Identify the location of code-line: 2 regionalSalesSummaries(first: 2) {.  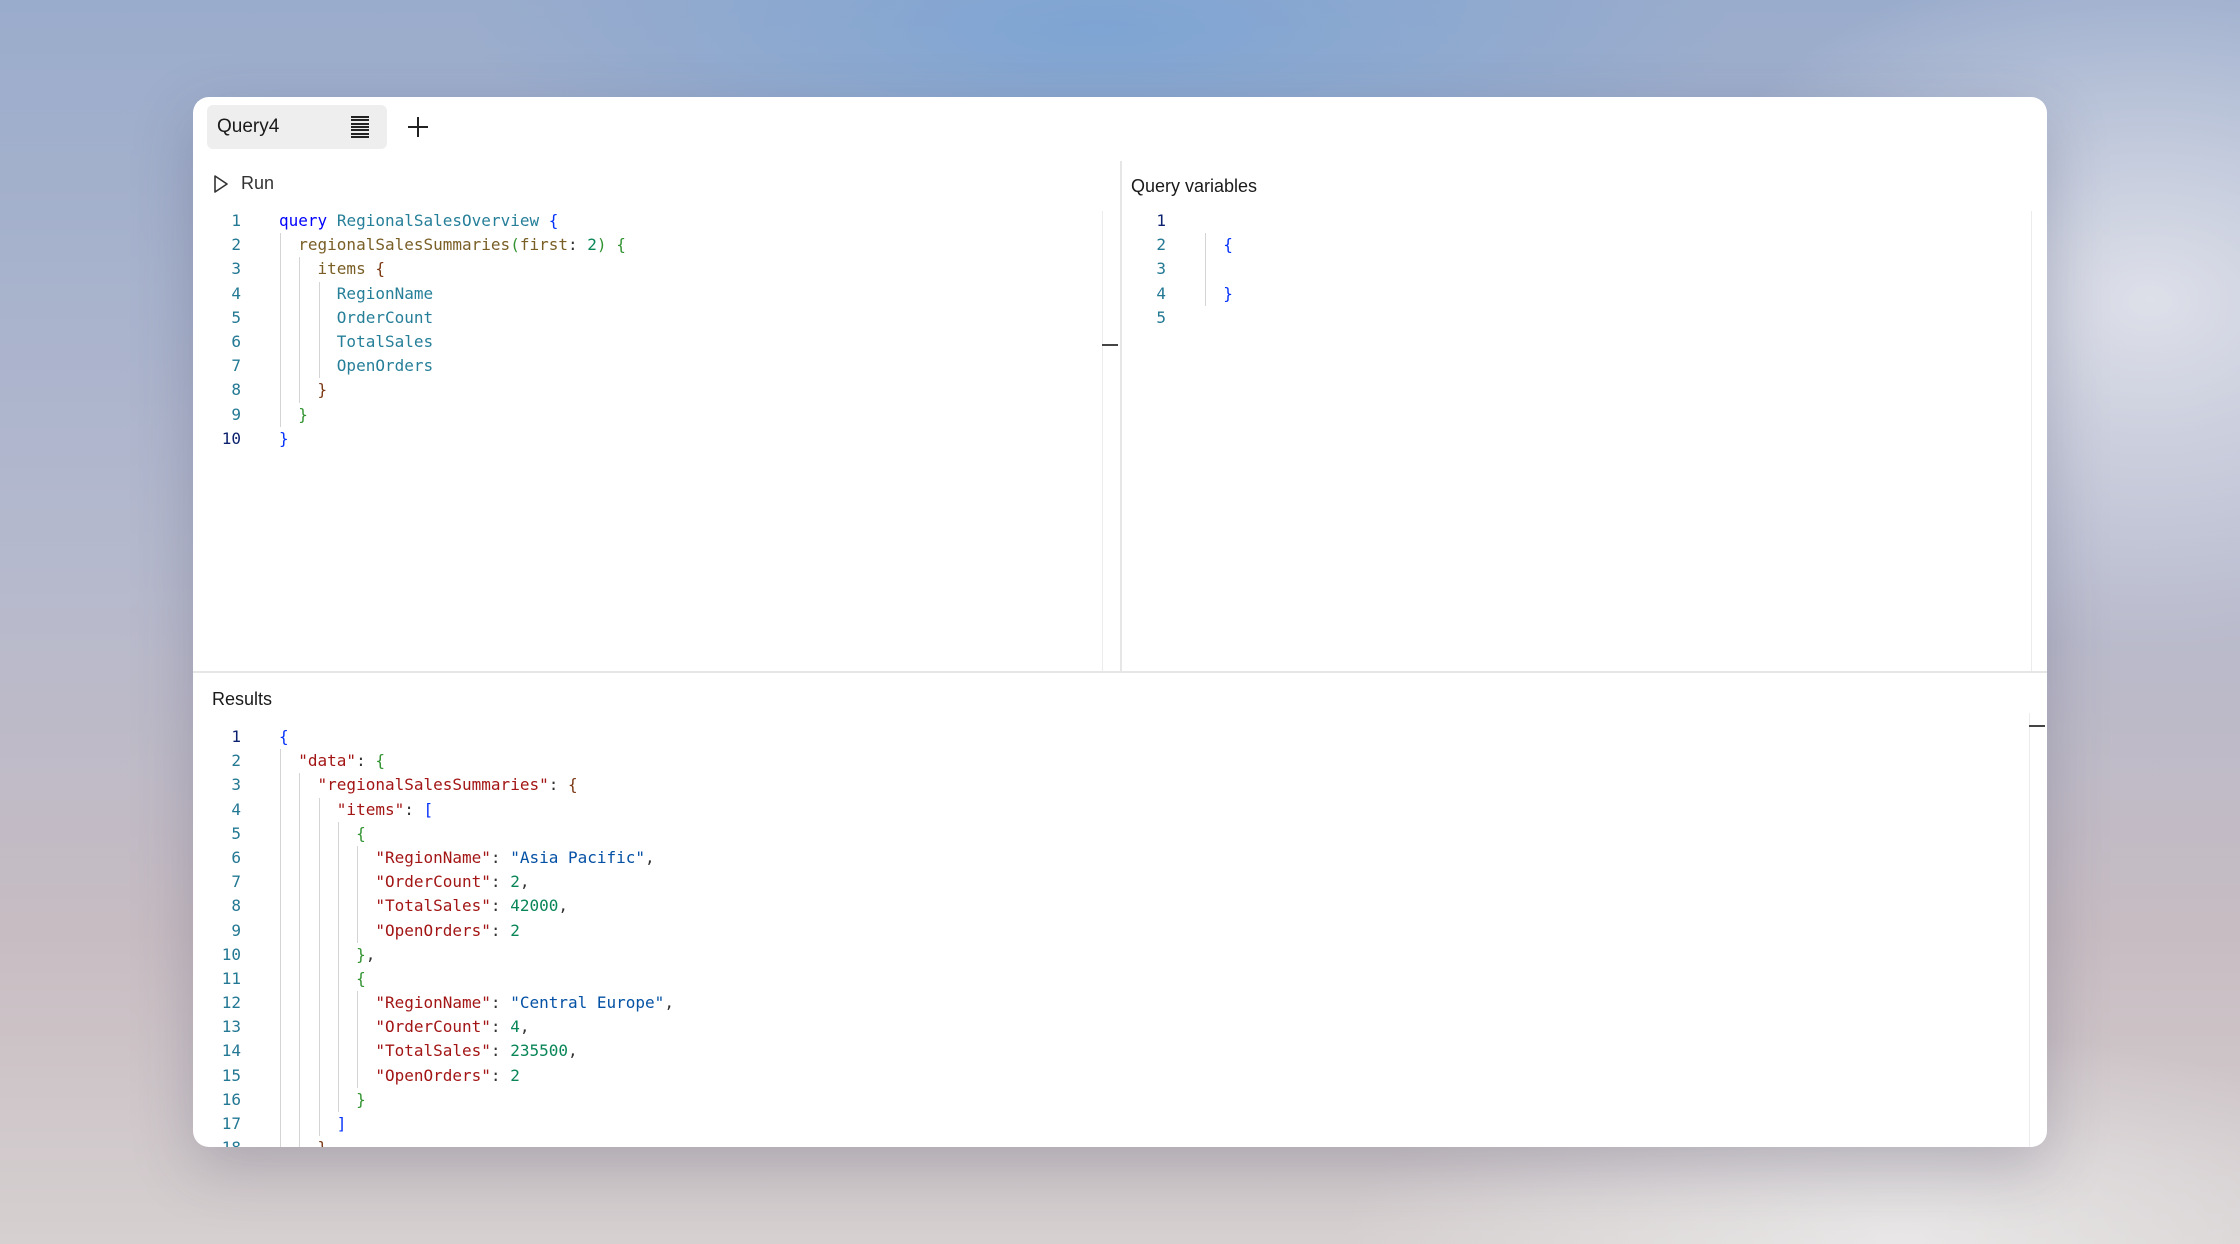
(643, 245).